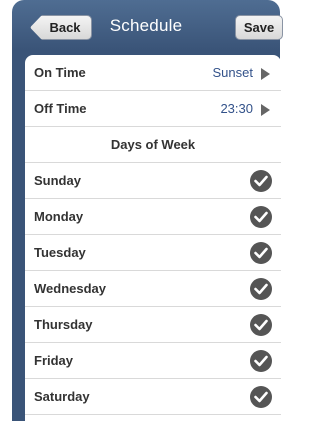 Image resolution: width=320 pixels, height=421 pixels. I want to click on days-of-week-title: Days of Week, so click(153, 144).